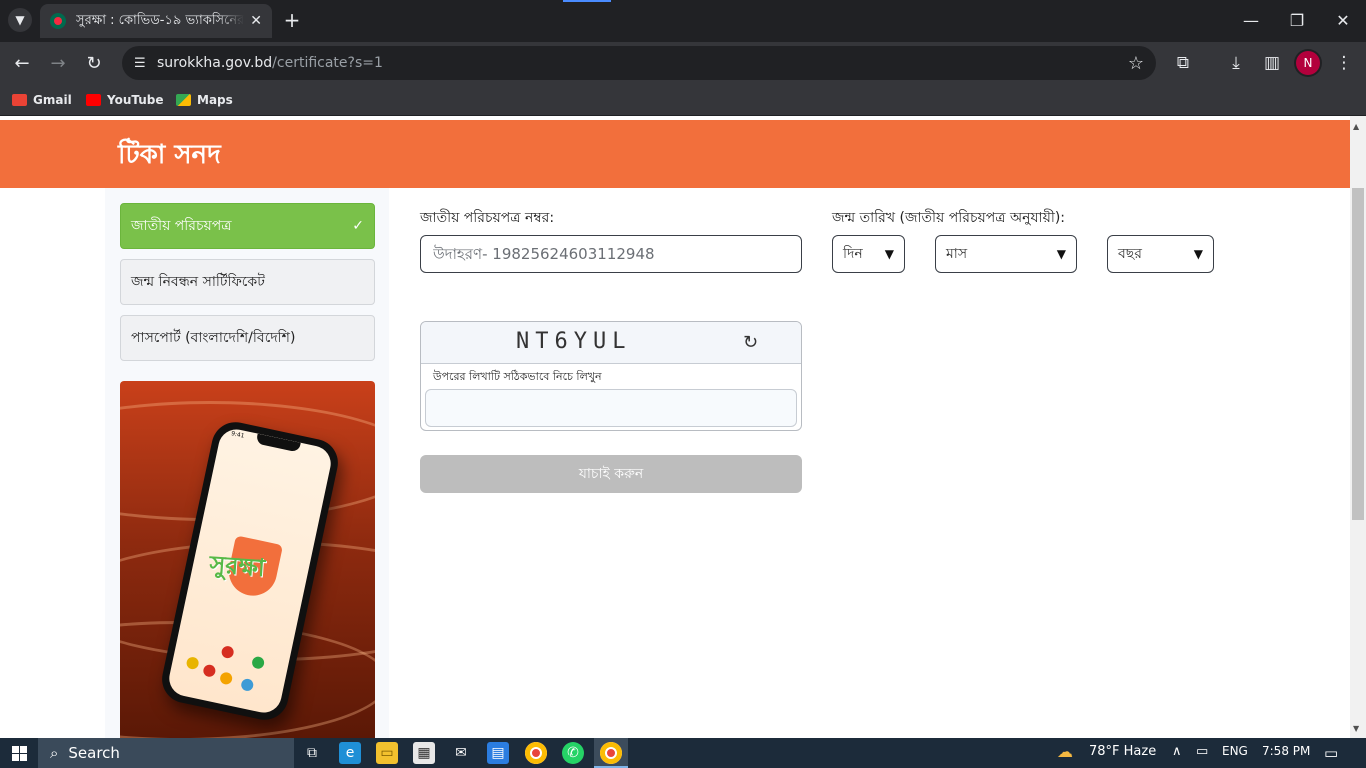  What do you see at coordinates (949, 218) in the screenshot?
I see `dob-label: জন্ম তারিখ (জাতীয় পরিচয়পত্র অনুযায়ী):` at bounding box center [949, 218].